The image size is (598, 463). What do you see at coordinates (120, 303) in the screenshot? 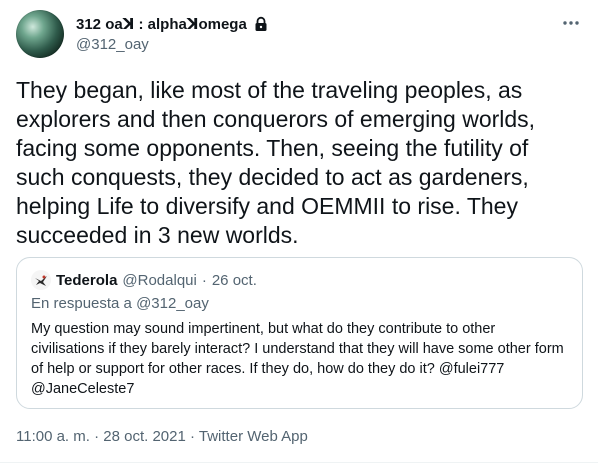
I see `reply-to-label: En respuesta a @312_oay` at bounding box center [120, 303].